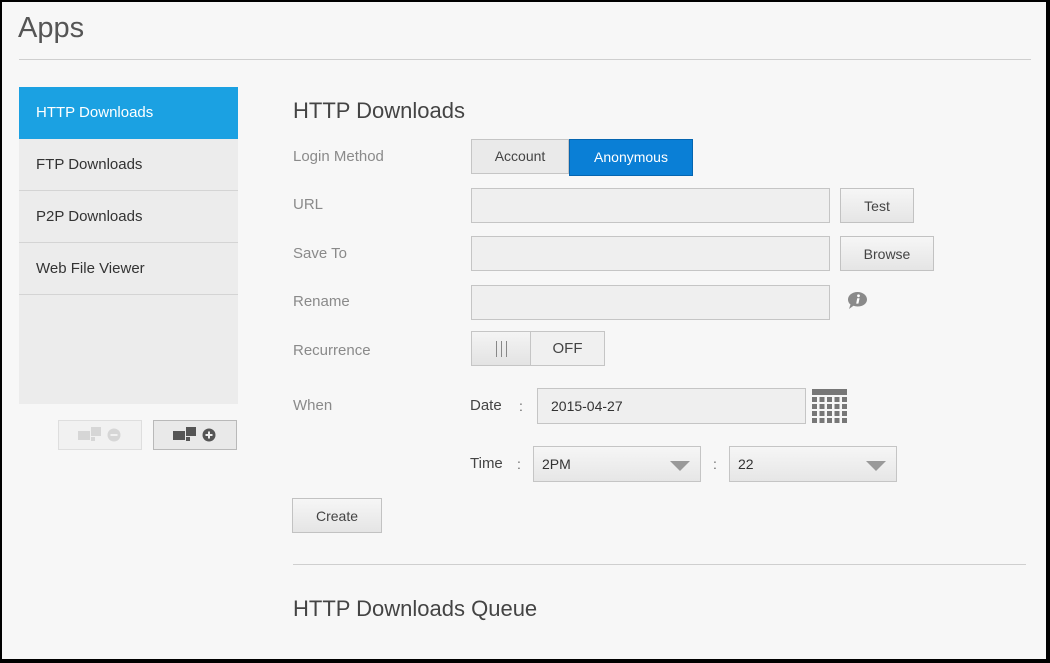 This screenshot has width=1050, height=663. What do you see at coordinates (320, 253) in the screenshot?
I see `save-to-label: Save To` at bounding box center [320, 253].